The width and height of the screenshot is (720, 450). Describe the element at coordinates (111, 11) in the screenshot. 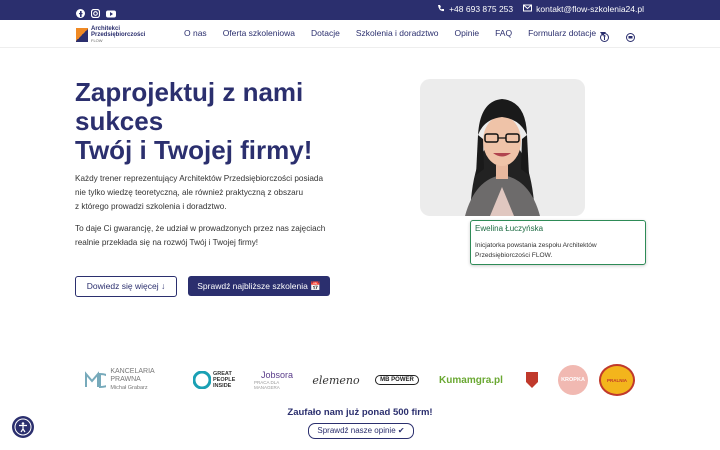

I see `youtube-icon` at that location.